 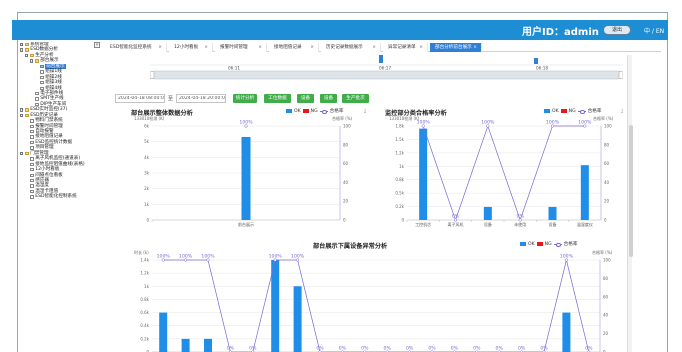 What do you see at coordinates (342, 118) in the screenshot?
I see `y2-axis-title: 合格率 (%)` at bounding box center [342, 118].